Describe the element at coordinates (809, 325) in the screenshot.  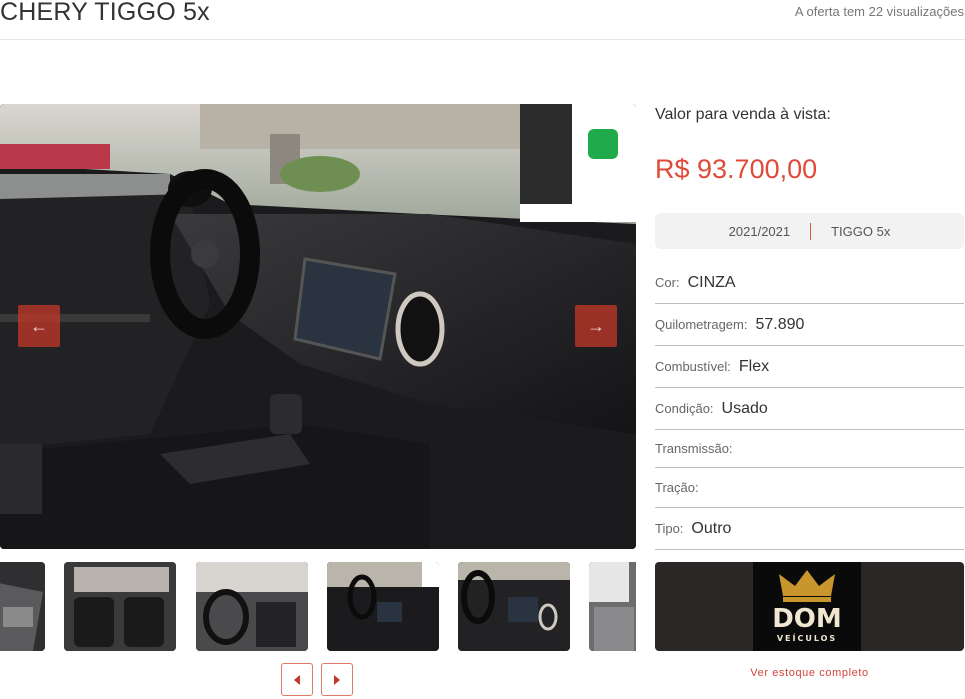
I see `spec-row-mileage: Quilometragem: 57.890` at that location.